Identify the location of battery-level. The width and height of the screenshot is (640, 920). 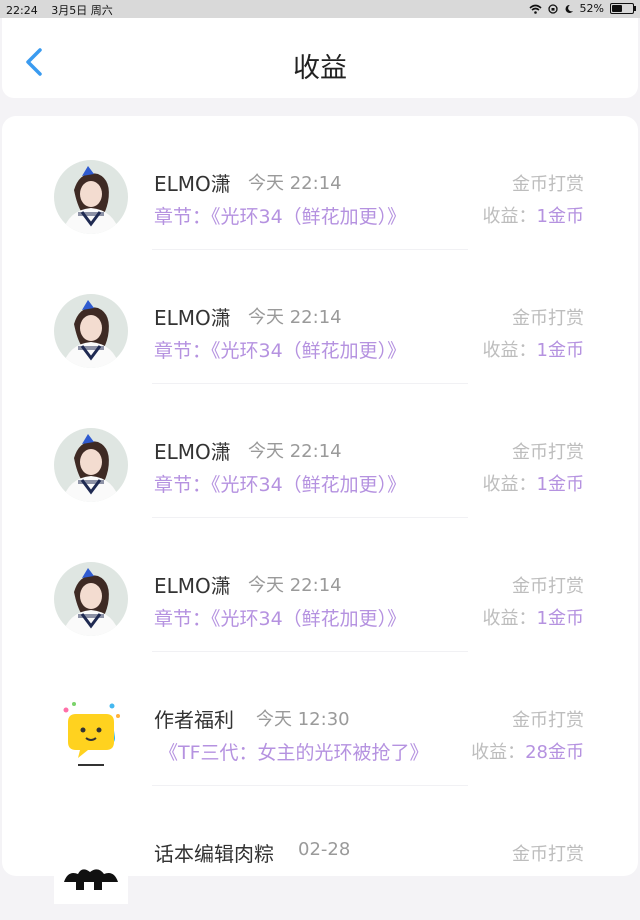
(617, 8).